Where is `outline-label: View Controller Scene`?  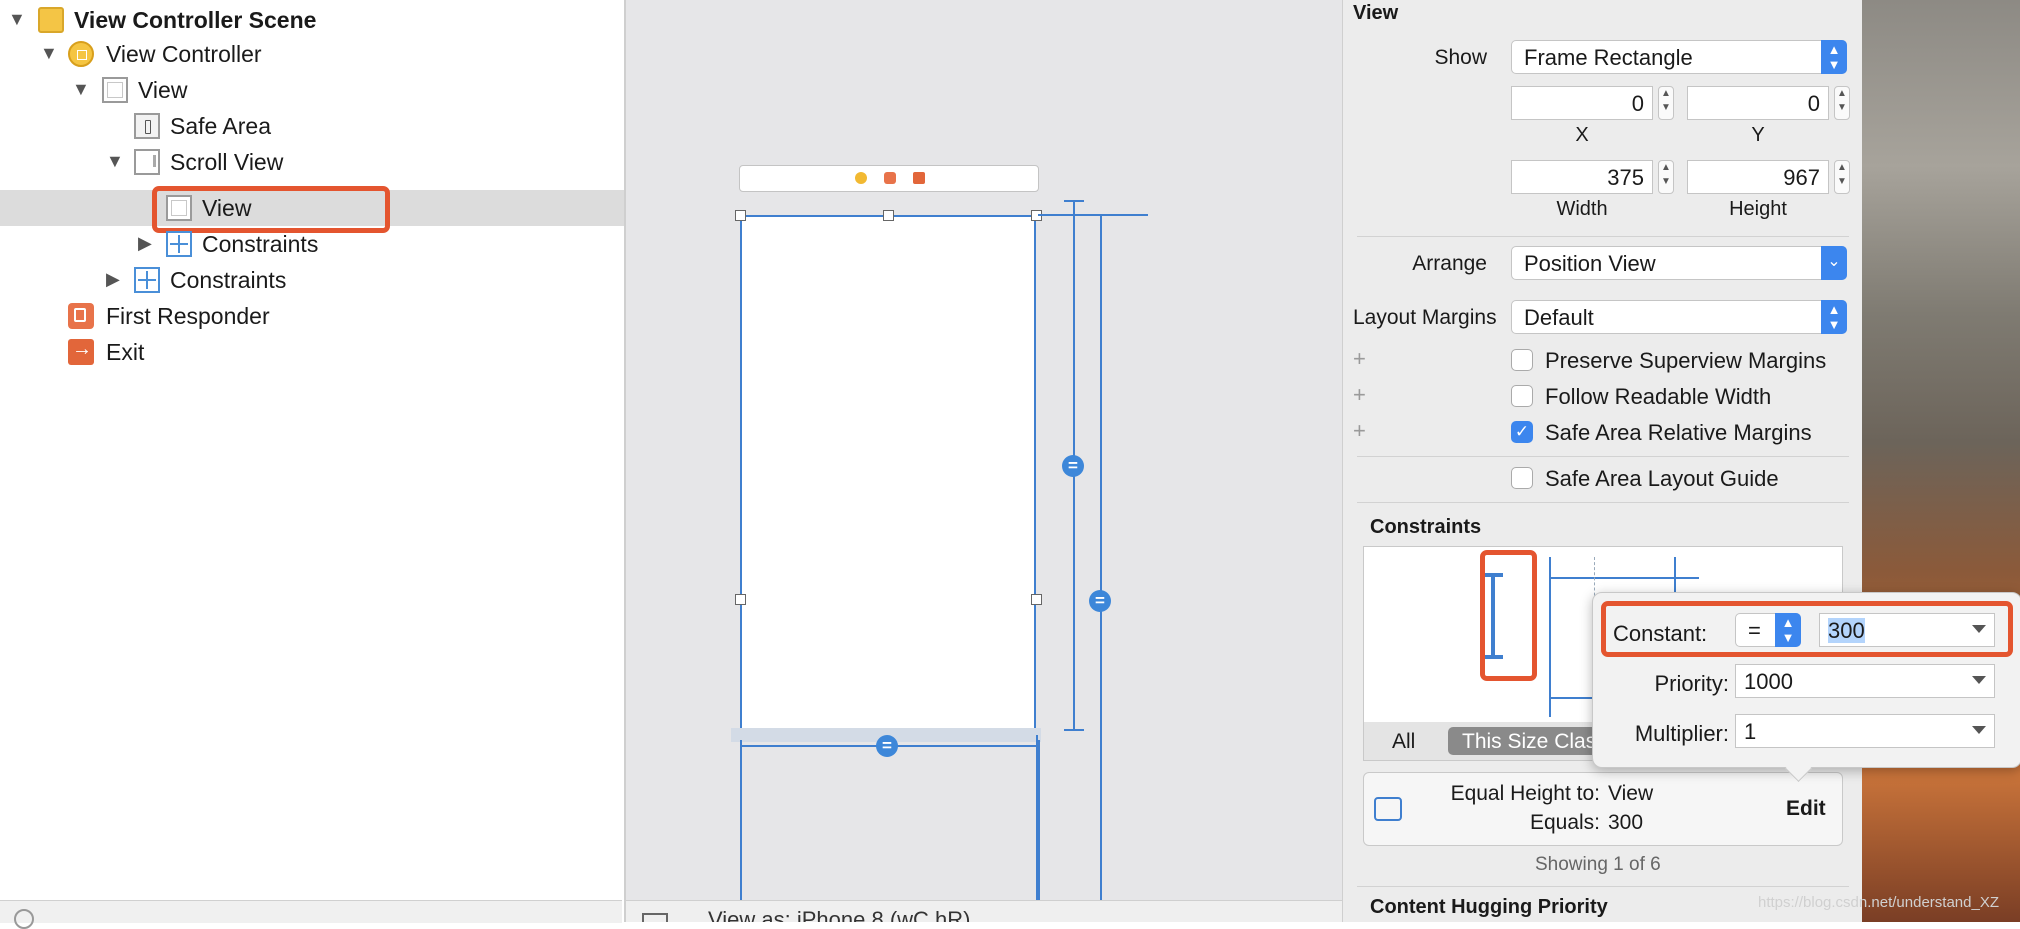 outline-label: View Controller Scene is located at coordinates (195, 20).